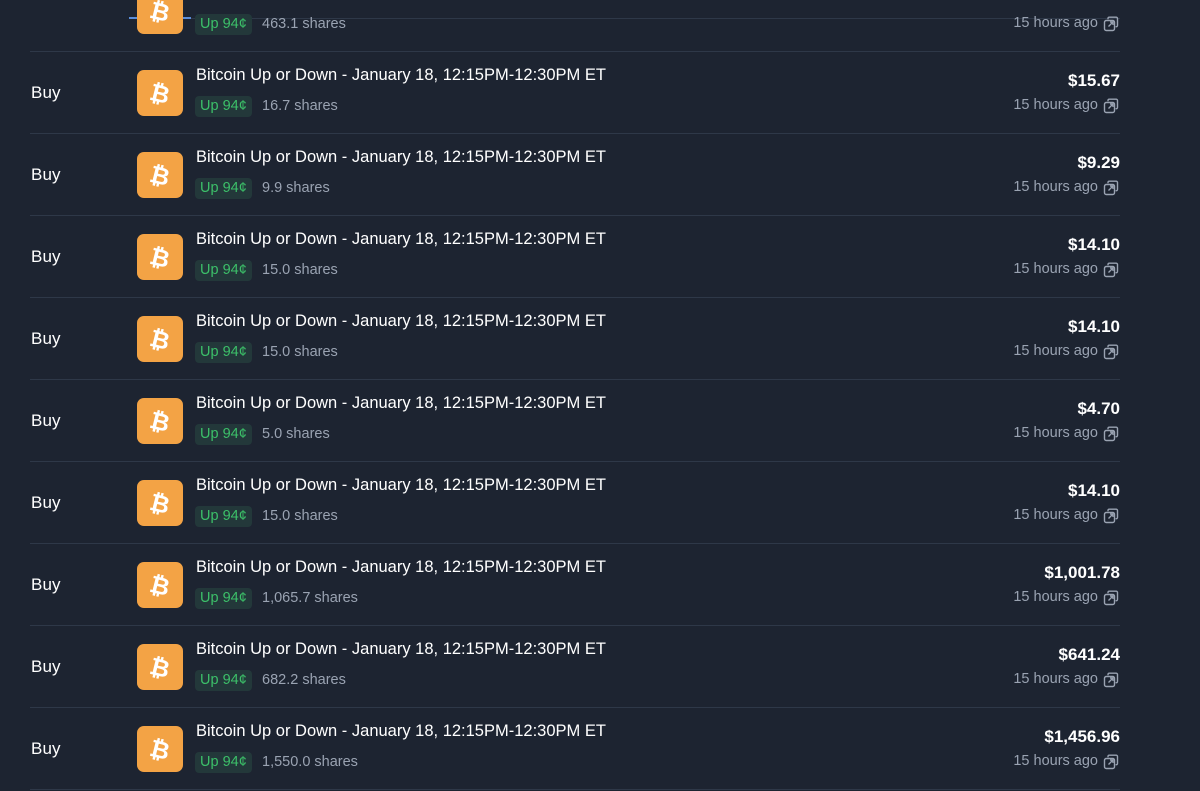 This screenshot has width=1200, height=791. What do you see at coordinates (1094, 80) in the screenshot?
I see `trade-amount: $15.67` at bounding box center [1094, 80].